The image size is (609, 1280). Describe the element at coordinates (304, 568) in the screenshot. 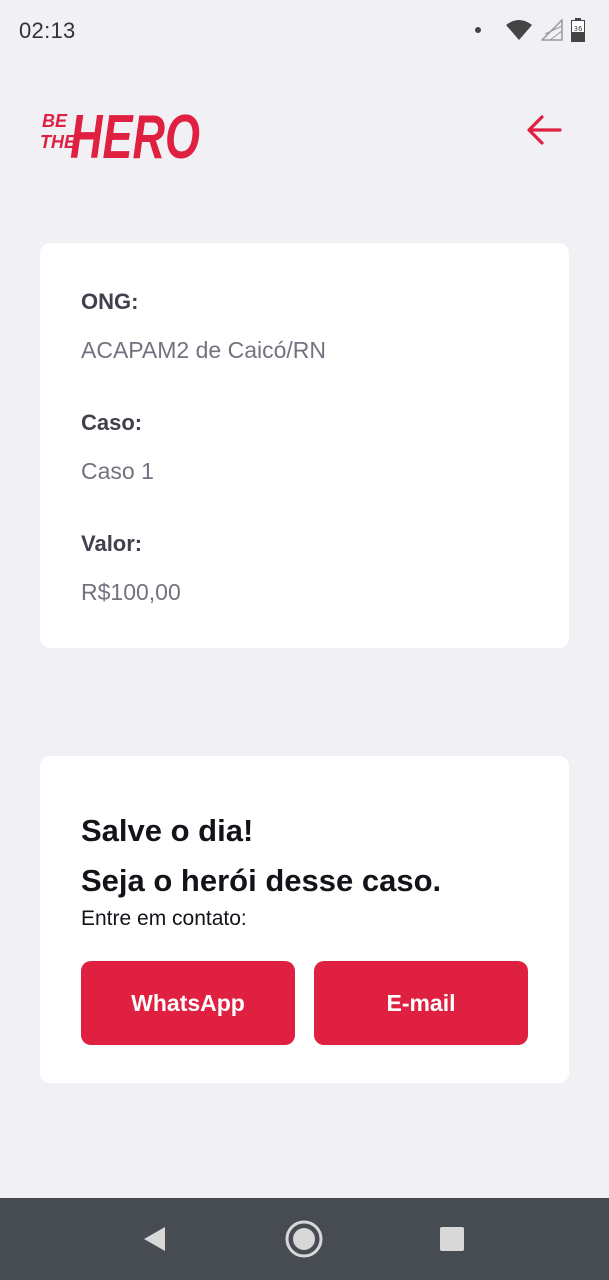

I see `value-field: Valor: R$100,00` at that location.